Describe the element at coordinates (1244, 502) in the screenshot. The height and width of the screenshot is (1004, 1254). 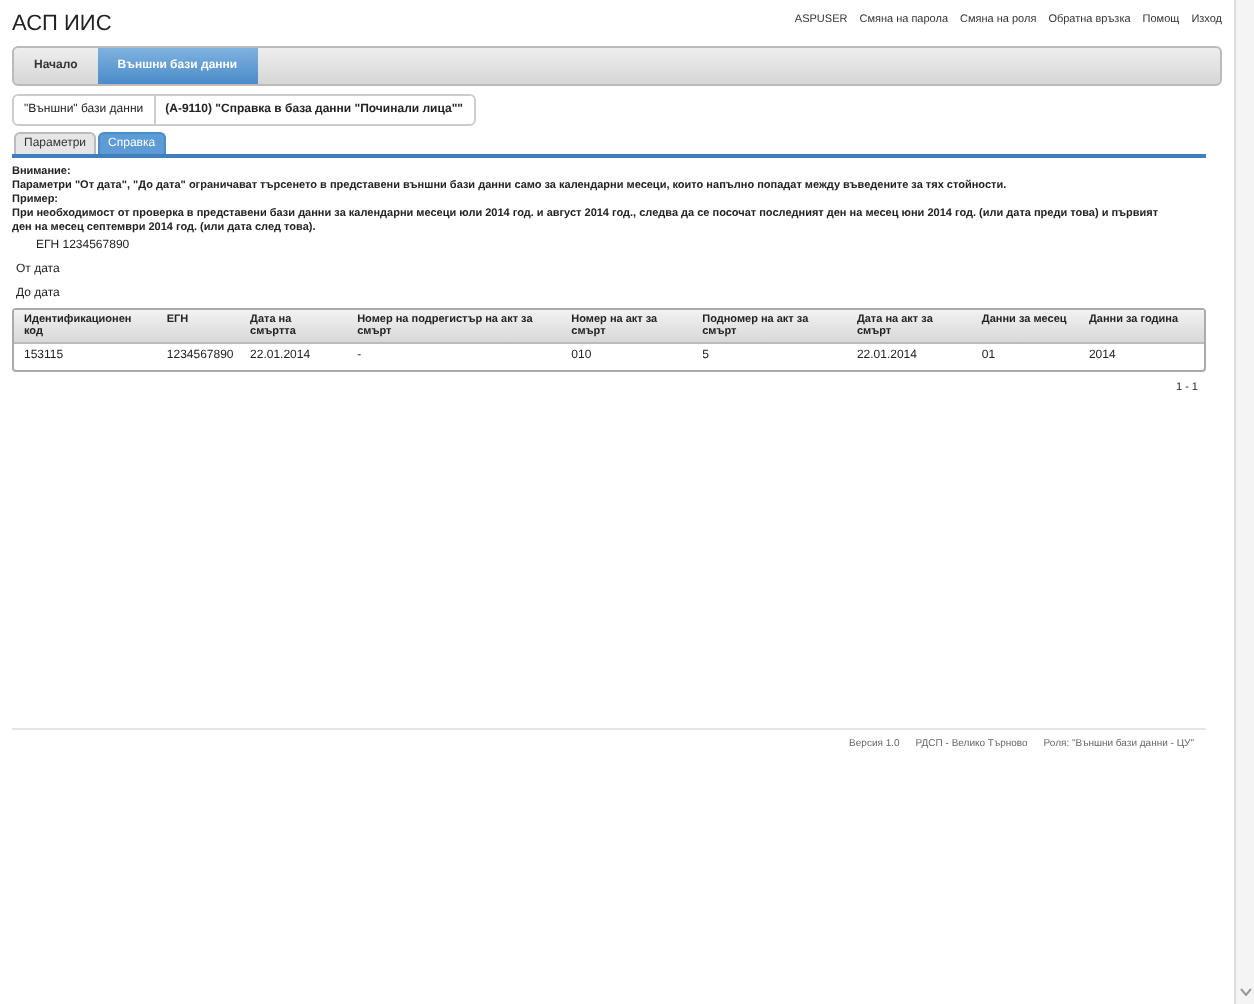
I see `scrollbar` at that location.